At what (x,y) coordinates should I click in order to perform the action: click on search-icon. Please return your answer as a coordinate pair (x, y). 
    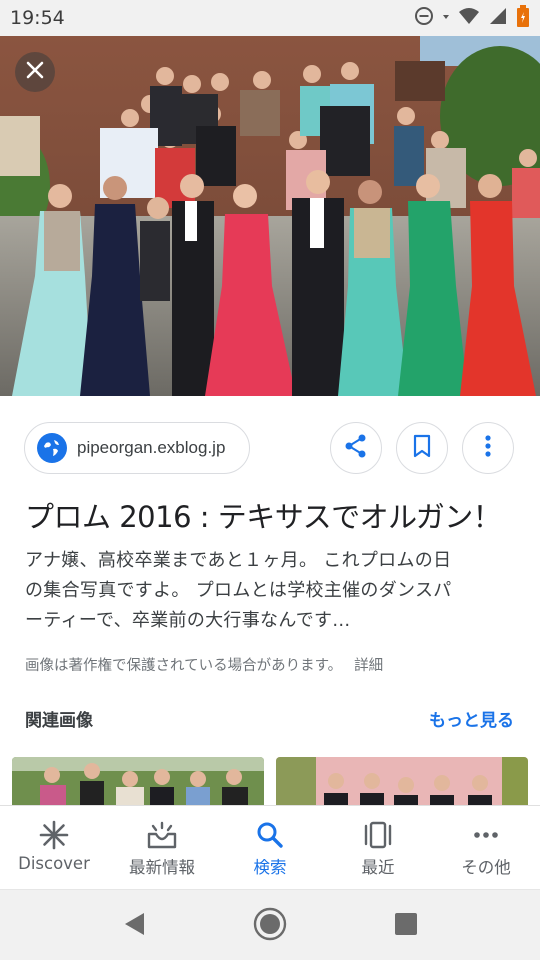
    Looking at the image, I should click on (270, 835).